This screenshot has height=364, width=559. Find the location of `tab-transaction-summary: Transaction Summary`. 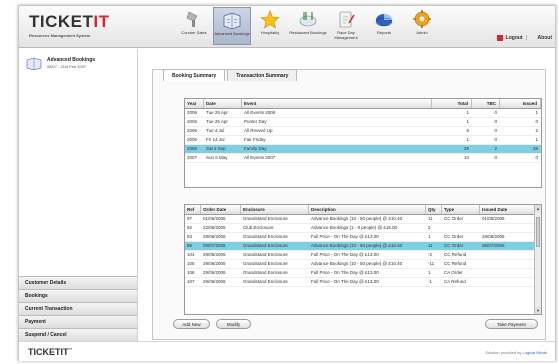

tab-transaction-summary: Transaction Summary is located at coordinates (262, 75).